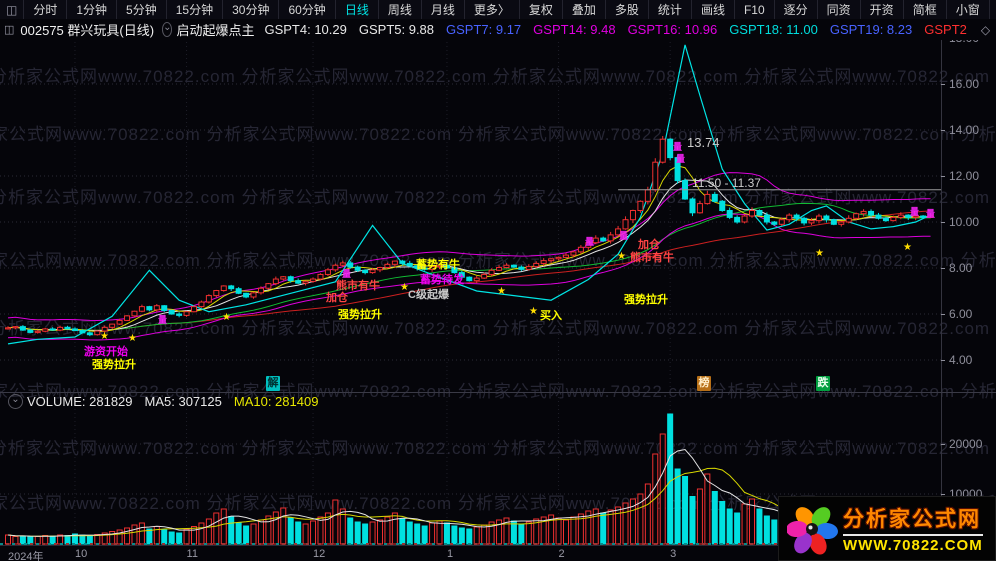 The width and height of the screenshot is (996, 561). What do you see at coordinates (961, 268) in the screenshot?
I see `price-axis-label: 8.00` at bounding box center [961, 268].